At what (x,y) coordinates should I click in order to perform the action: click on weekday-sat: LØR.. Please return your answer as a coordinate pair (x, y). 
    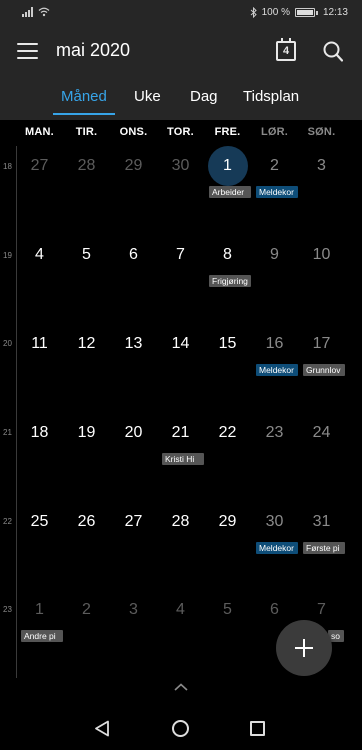
    Looking at the image, I should click on (274, 132).